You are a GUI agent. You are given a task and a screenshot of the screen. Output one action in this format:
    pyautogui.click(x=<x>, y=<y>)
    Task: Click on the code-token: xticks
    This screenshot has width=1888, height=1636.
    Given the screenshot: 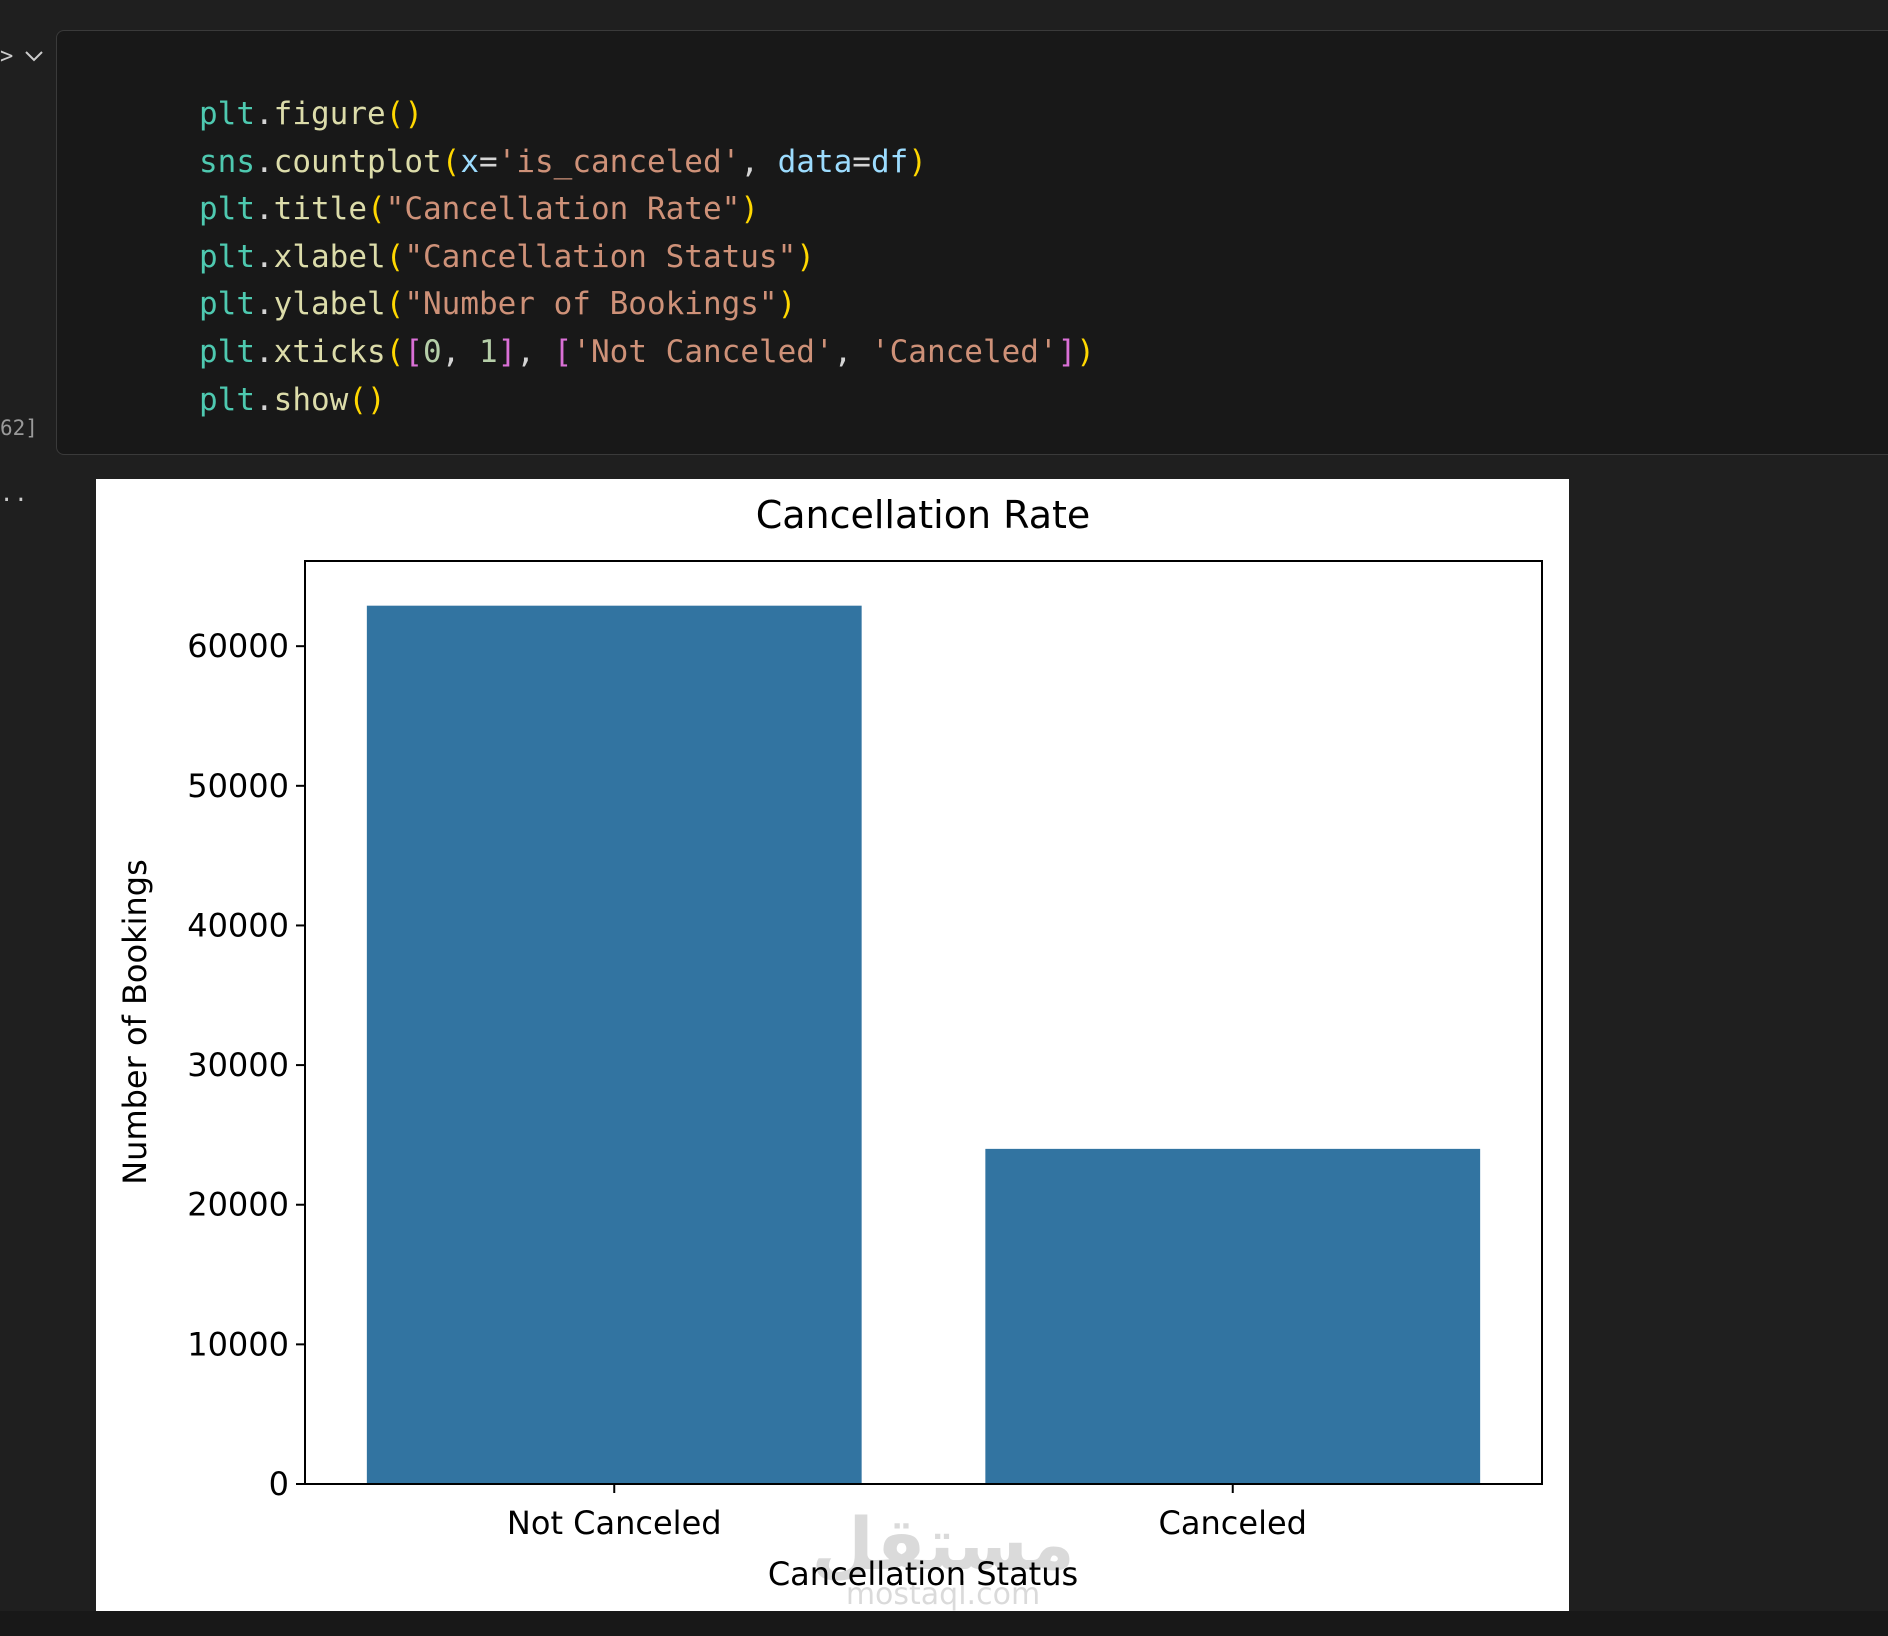 What is the action you would take?
    pyautogui.click(x=329, y=351)
    